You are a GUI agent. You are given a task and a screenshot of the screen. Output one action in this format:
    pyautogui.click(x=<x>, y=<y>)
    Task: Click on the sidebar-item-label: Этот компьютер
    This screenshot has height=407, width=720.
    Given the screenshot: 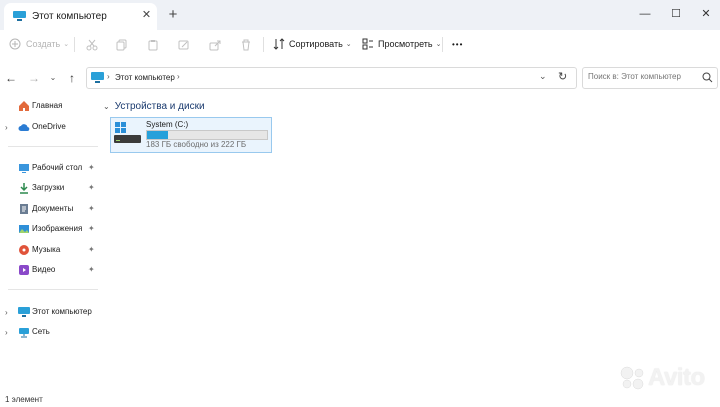 What is the action you would take?
    pyautogui.click(x=62, y=311)
    